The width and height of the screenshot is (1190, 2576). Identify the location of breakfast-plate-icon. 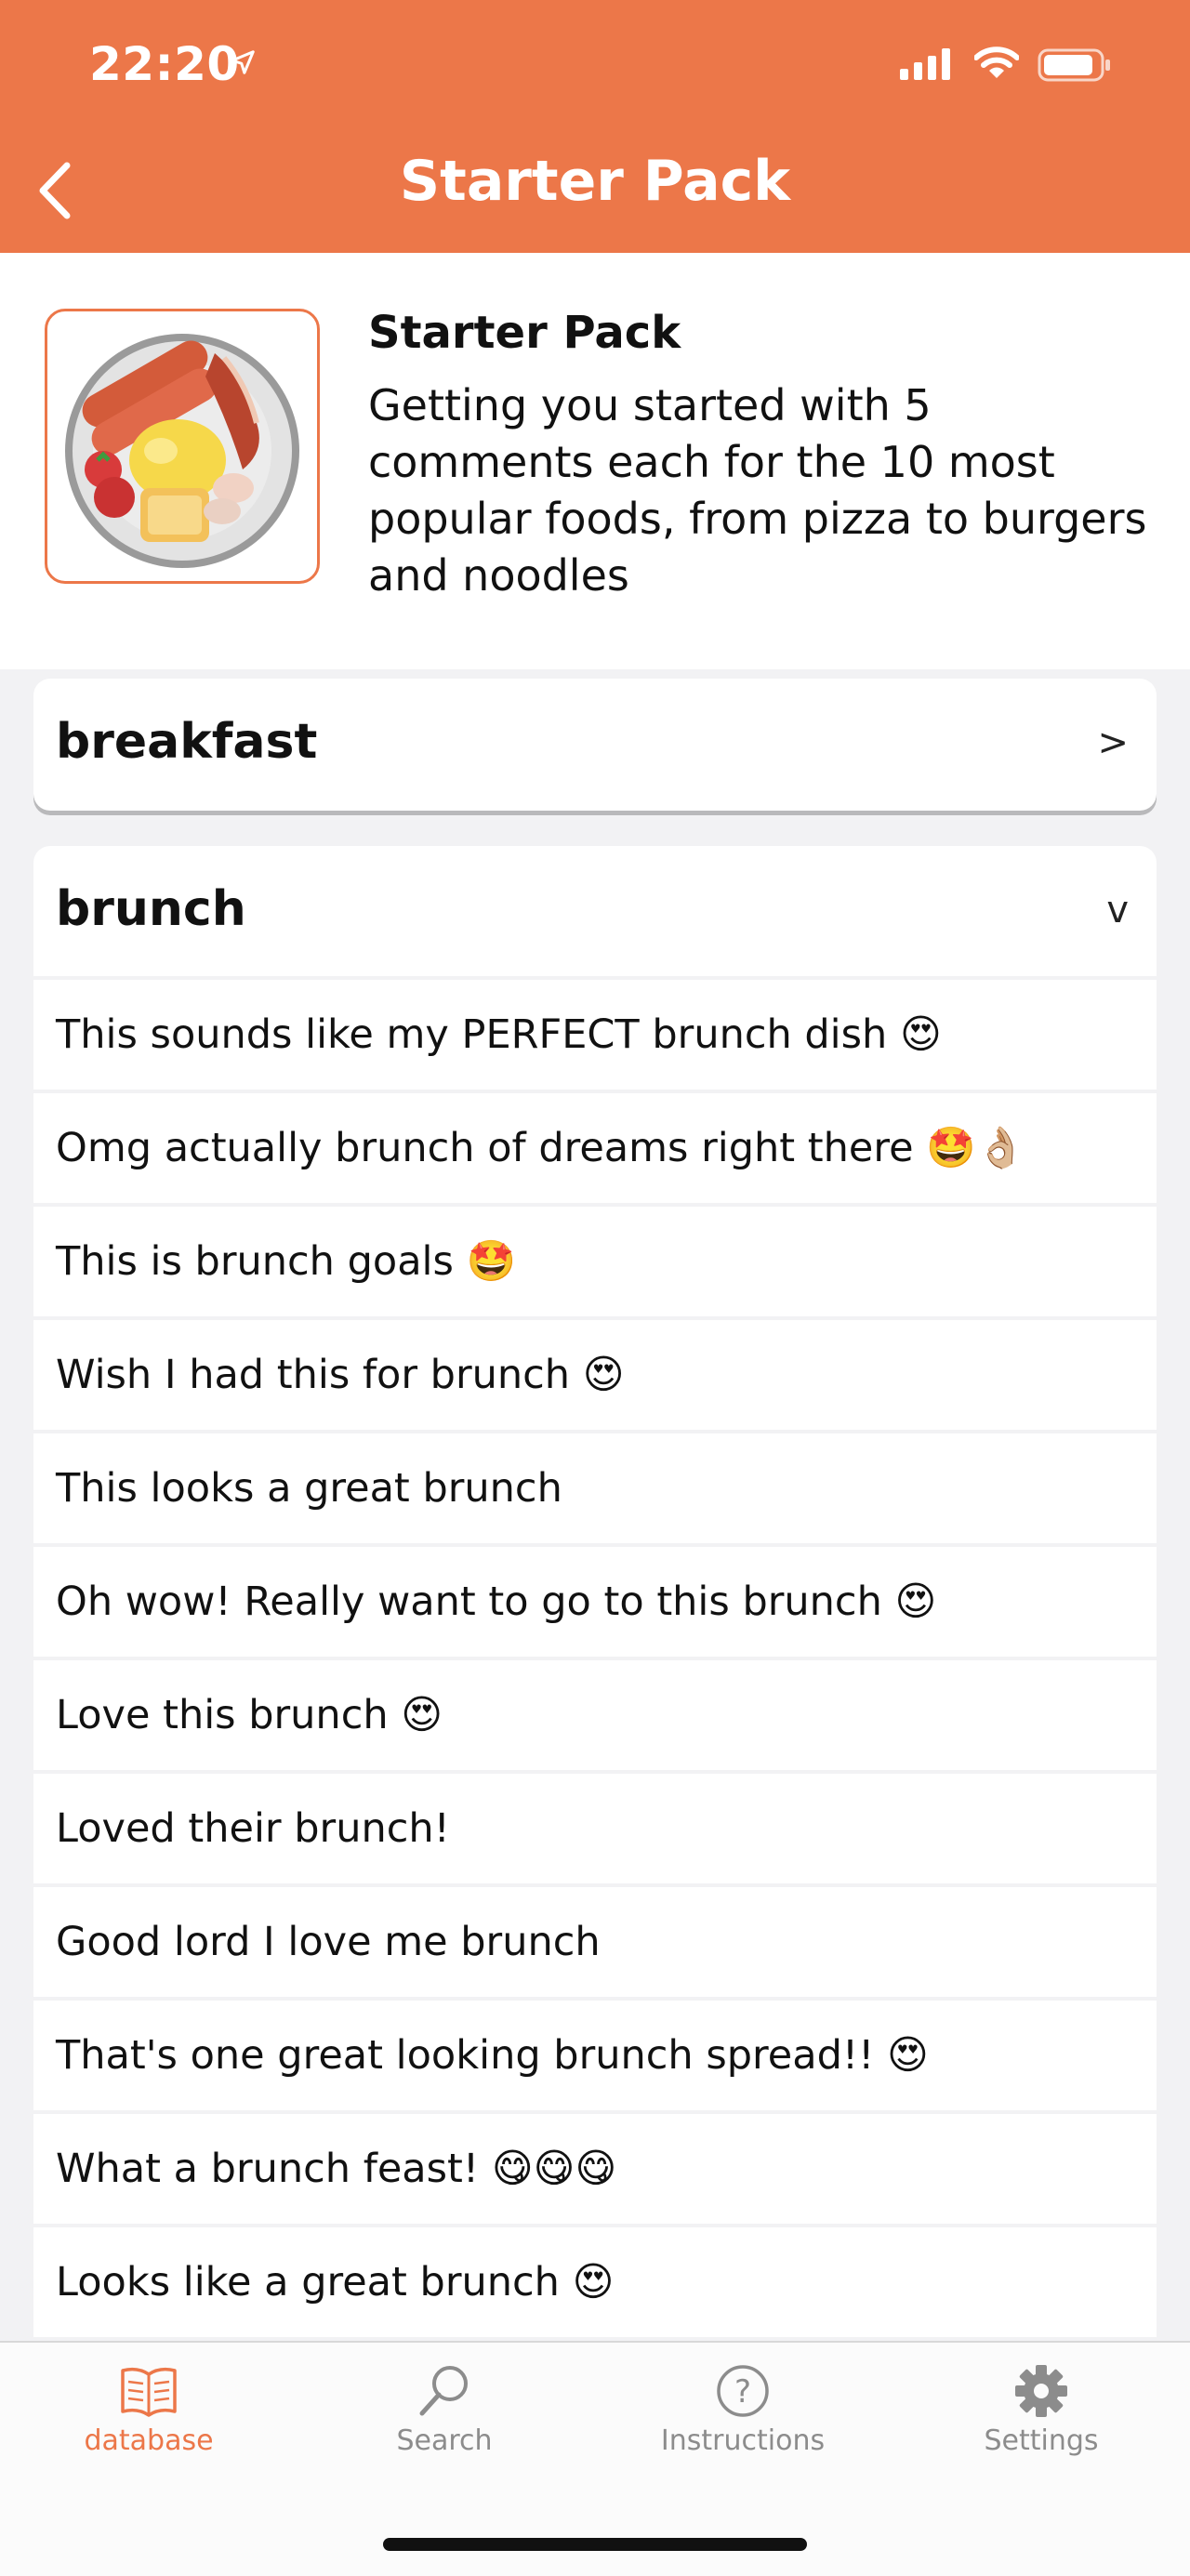
(182, 451).